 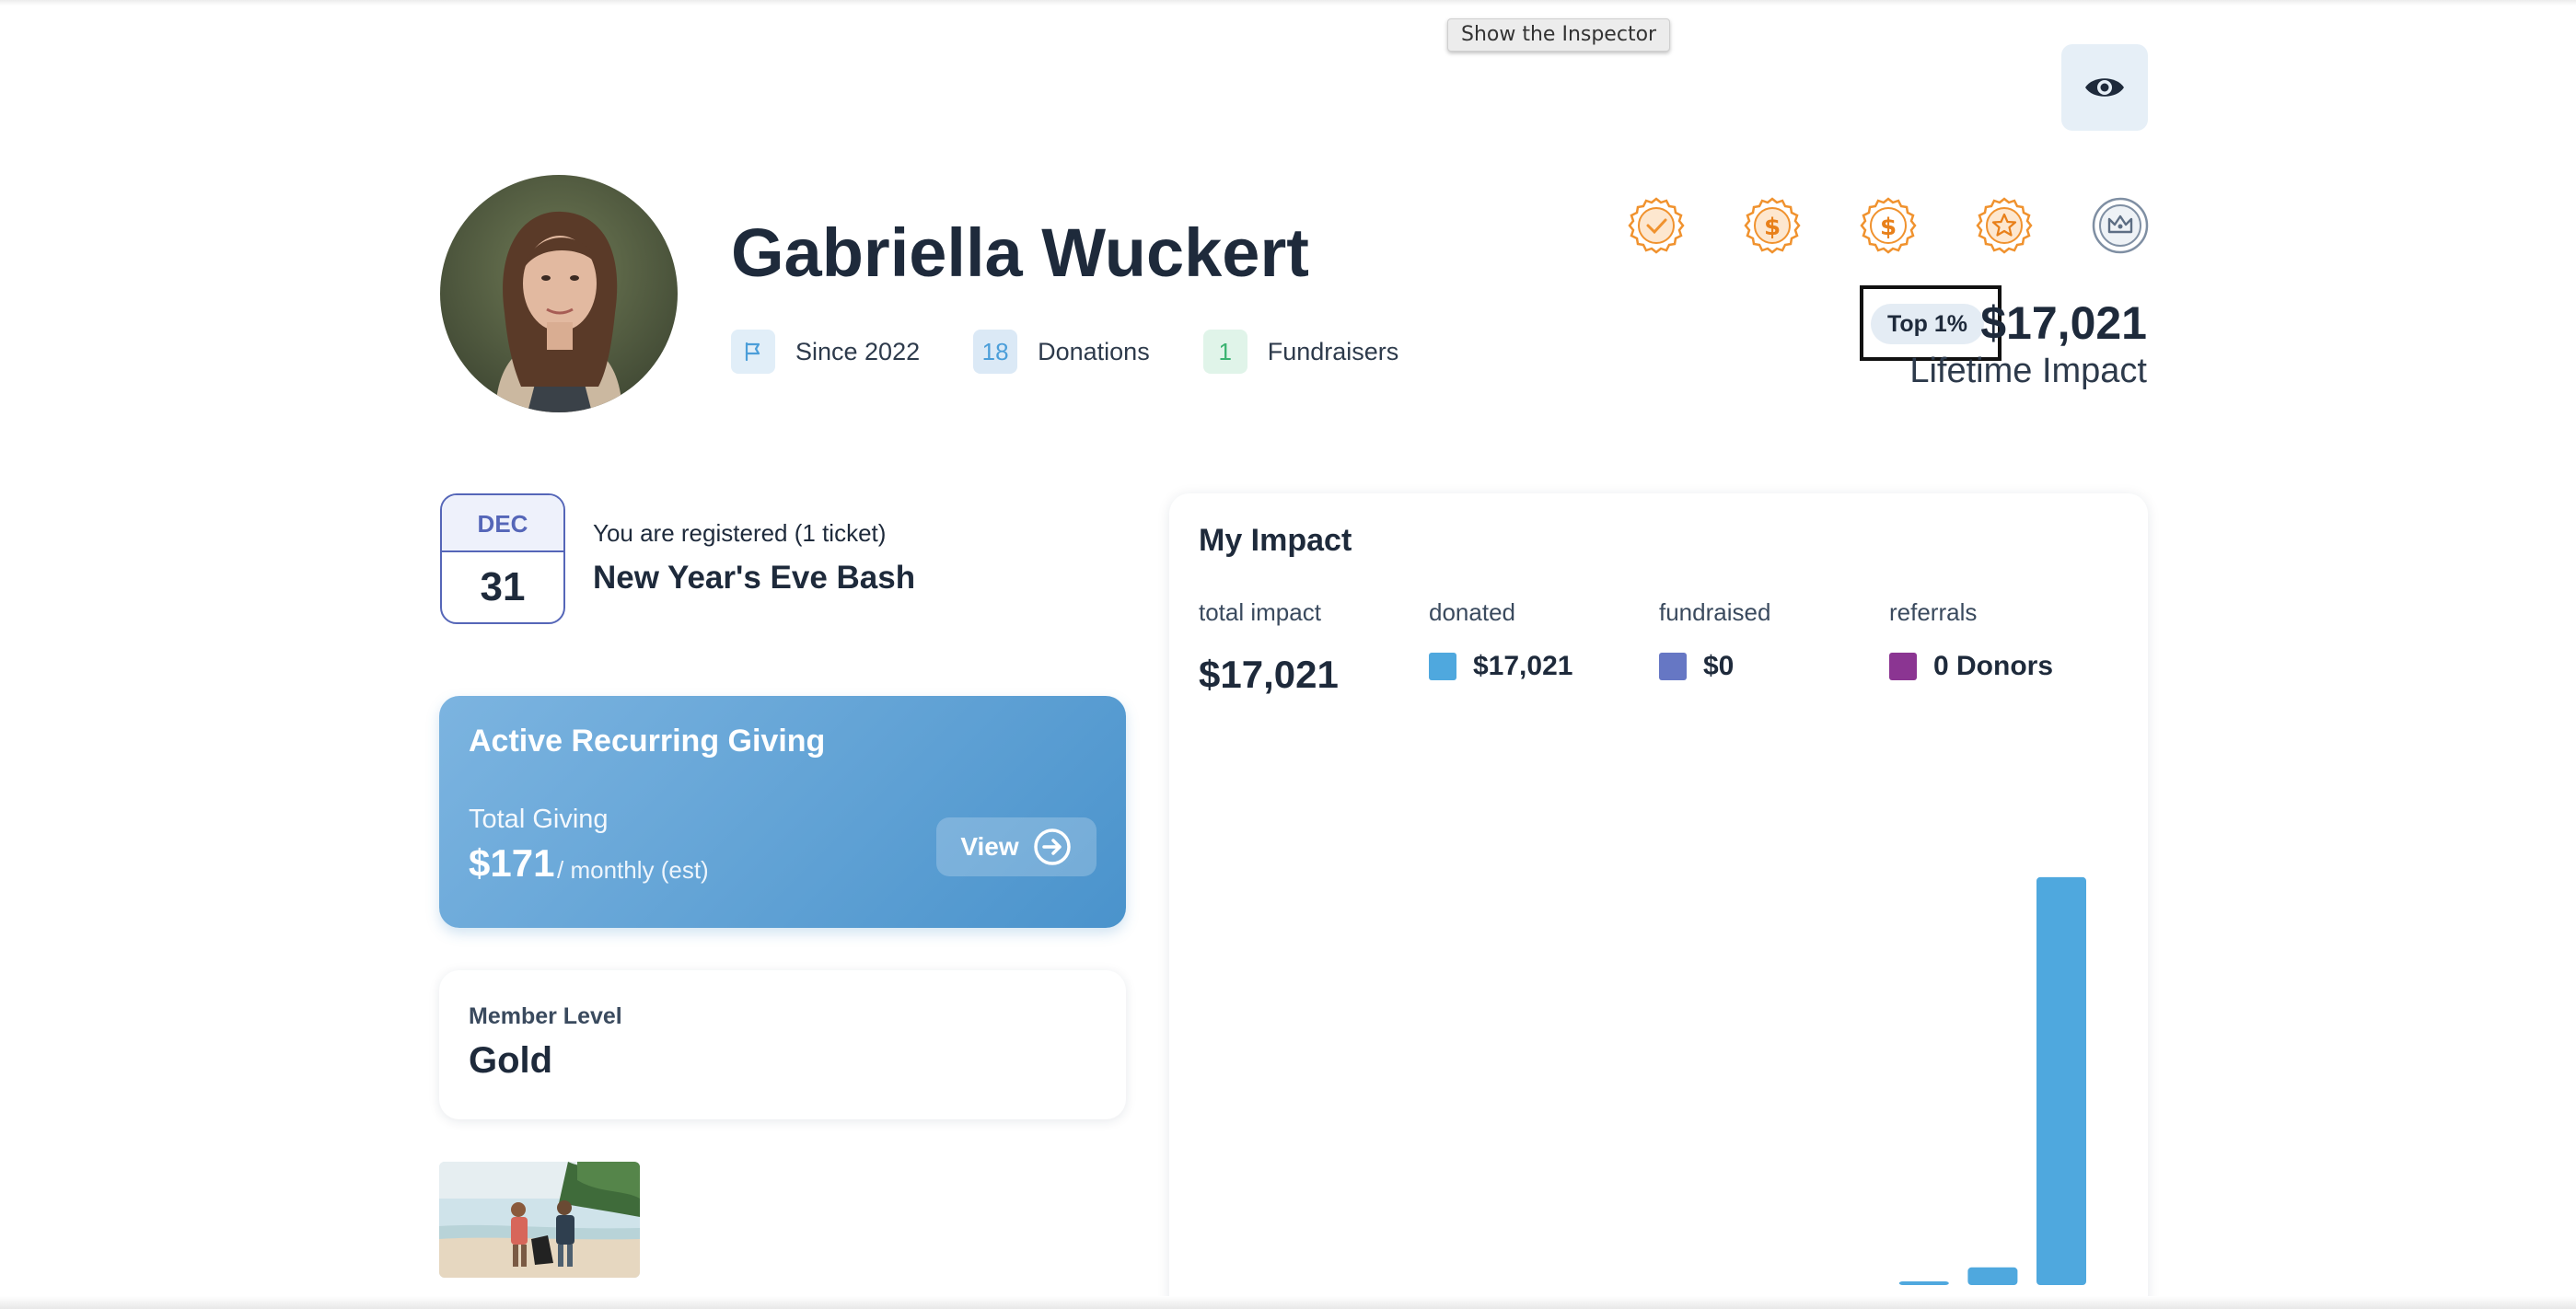 What do you see at coordinates (1288, 1302) in the screenshot?
I see `bottom-edge` at bounding box center [1288, 1302].